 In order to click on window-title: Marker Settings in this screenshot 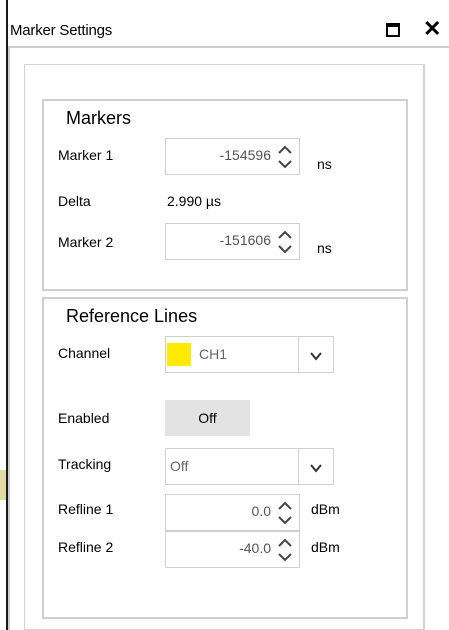, I will do `click(61, 30)`.